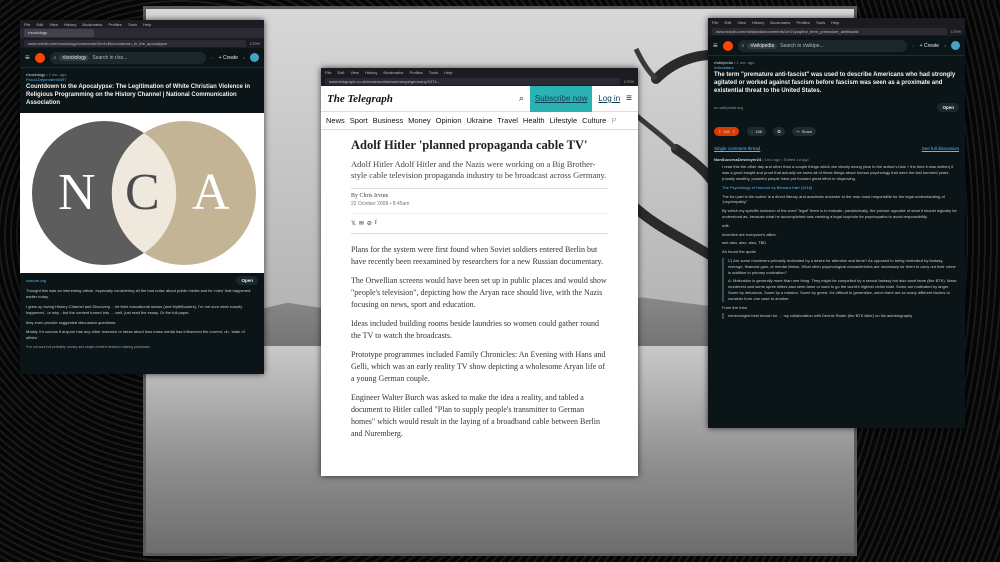 This screenshot has width=1000, height=562. I want to click on twitter-icon: 𝕏, so click(353, 223).